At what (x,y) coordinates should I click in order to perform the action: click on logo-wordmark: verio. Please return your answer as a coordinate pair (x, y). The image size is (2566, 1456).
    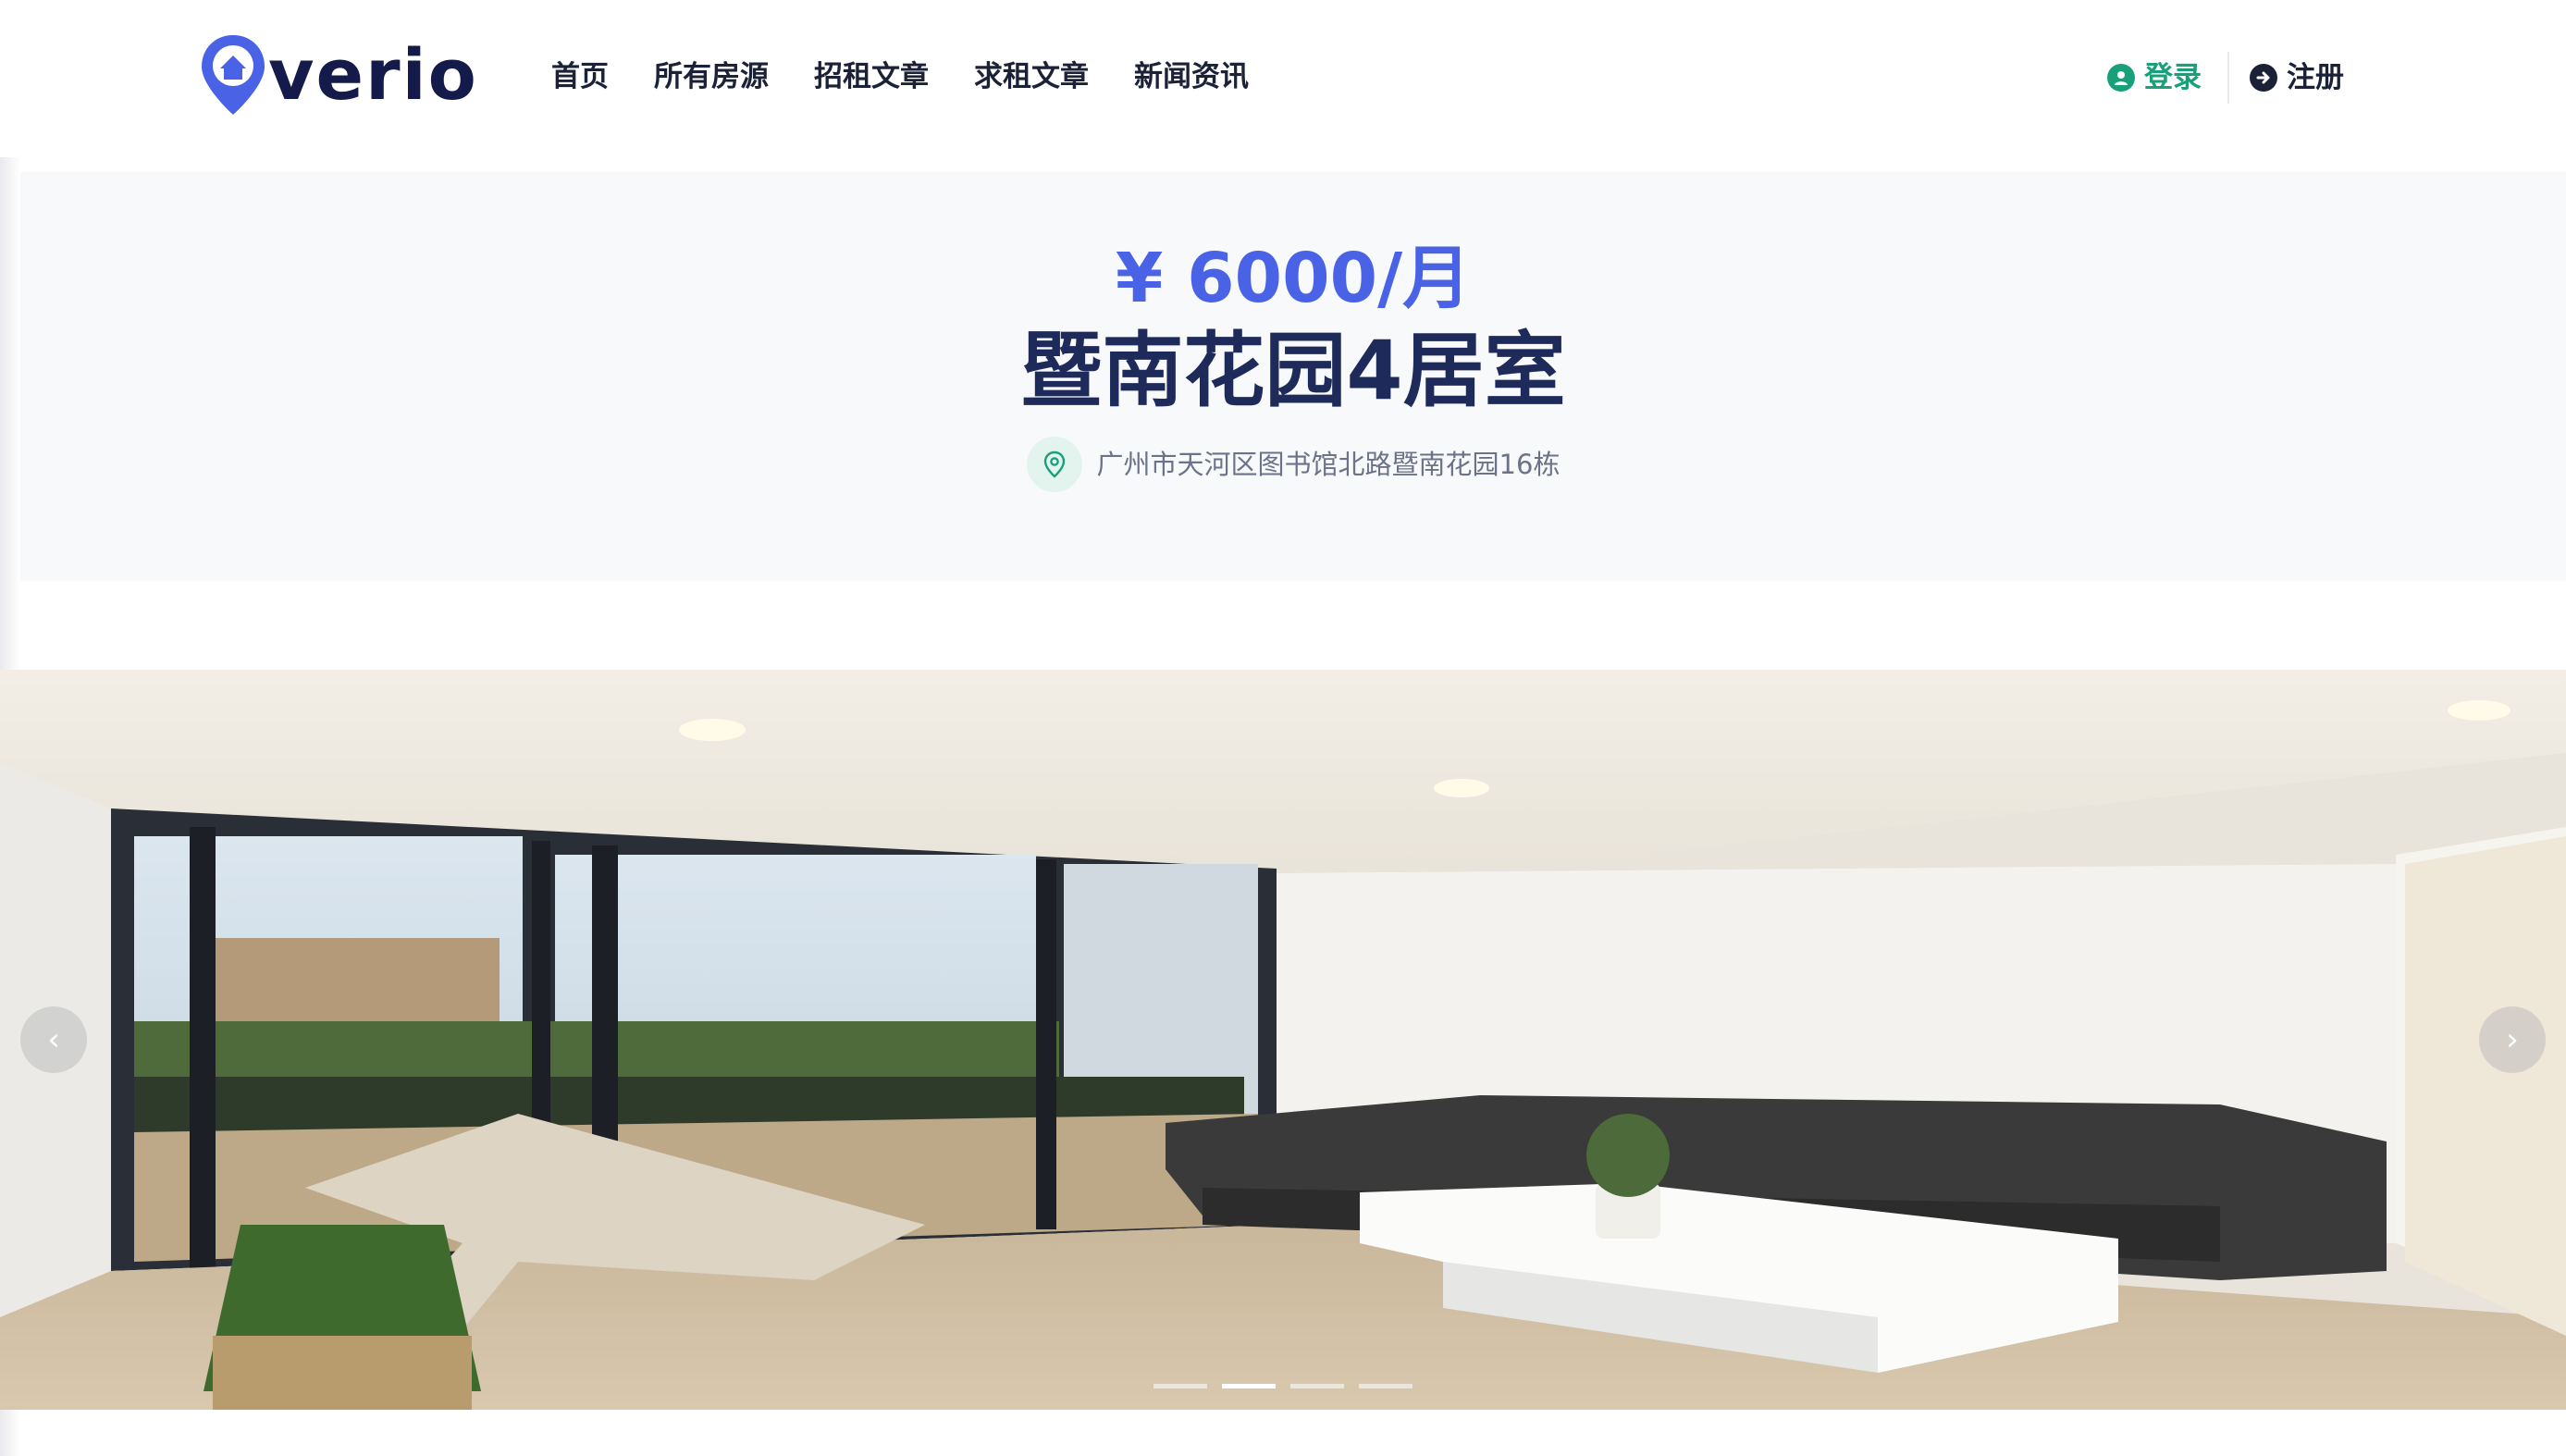
    Looking at the image, I should click on (373, 74).